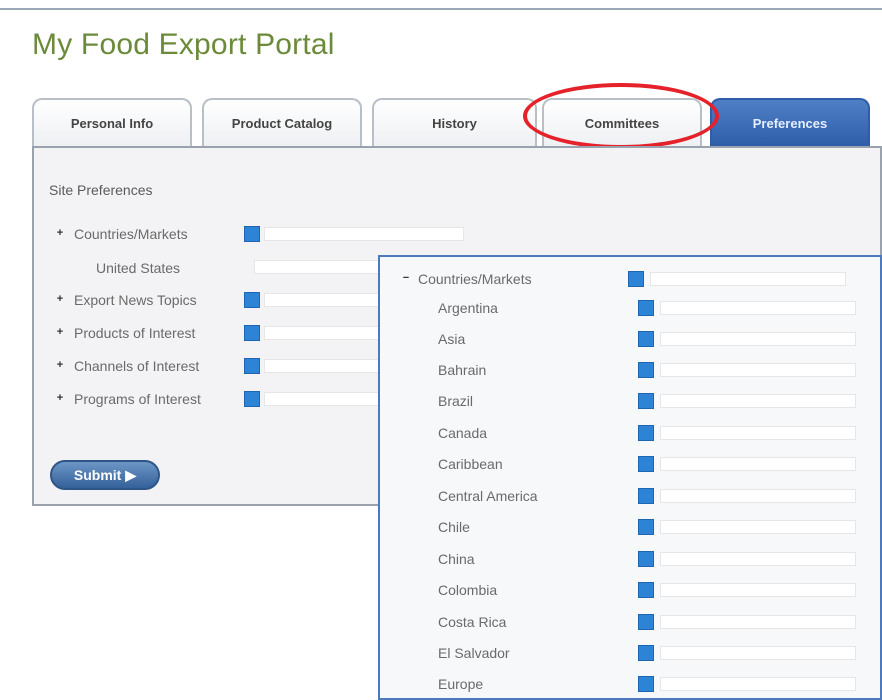  I want to click on popup-header: − Countries/Markets, so click(623, 279).